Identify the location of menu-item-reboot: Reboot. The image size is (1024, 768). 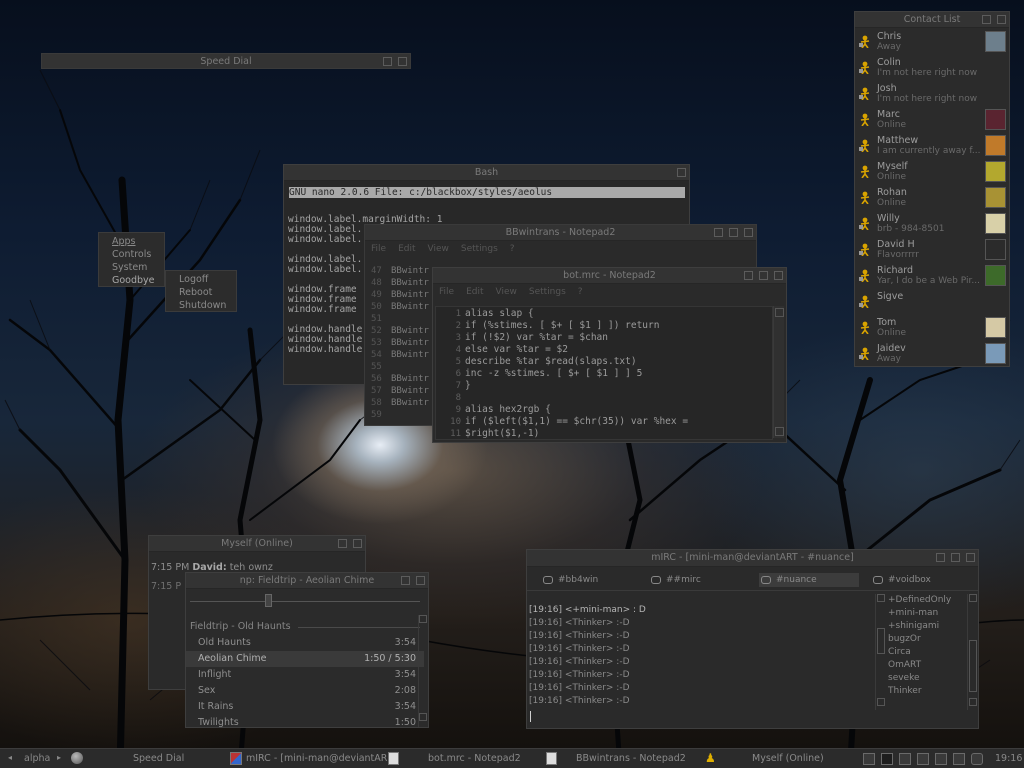
(195, 292).